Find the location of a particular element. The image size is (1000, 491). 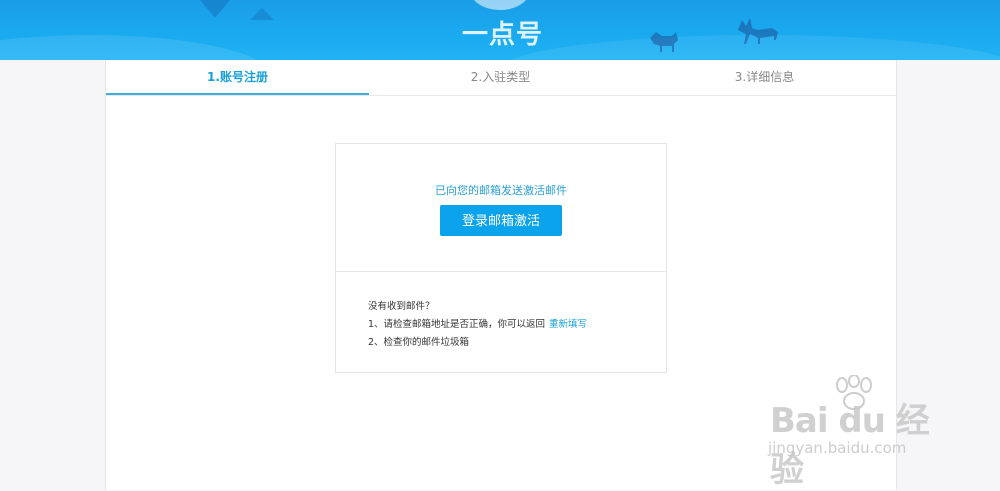

step-details: 3.详细信息 is located at coordinates (764, 77).